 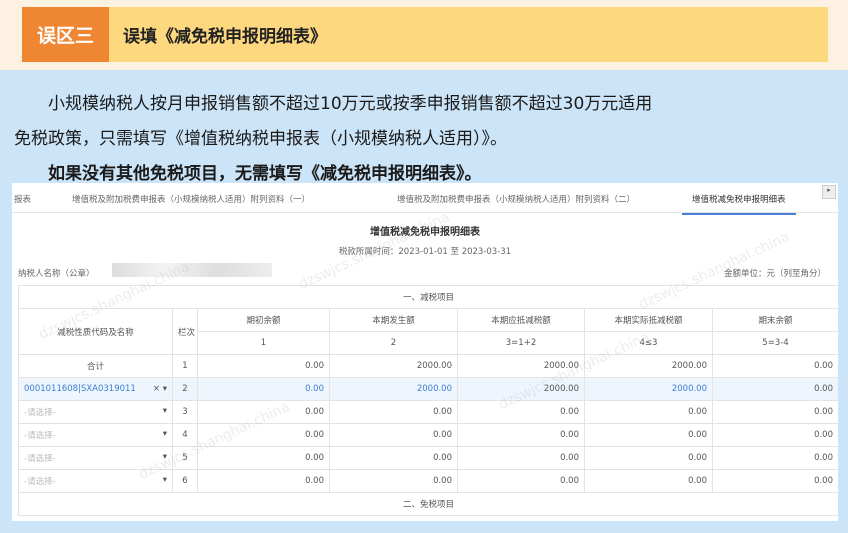 I want to click on table-row: -请选择- ▾ 5 0.00 0.00 0.00 0.00 0.00, so click(x=428, y=458).